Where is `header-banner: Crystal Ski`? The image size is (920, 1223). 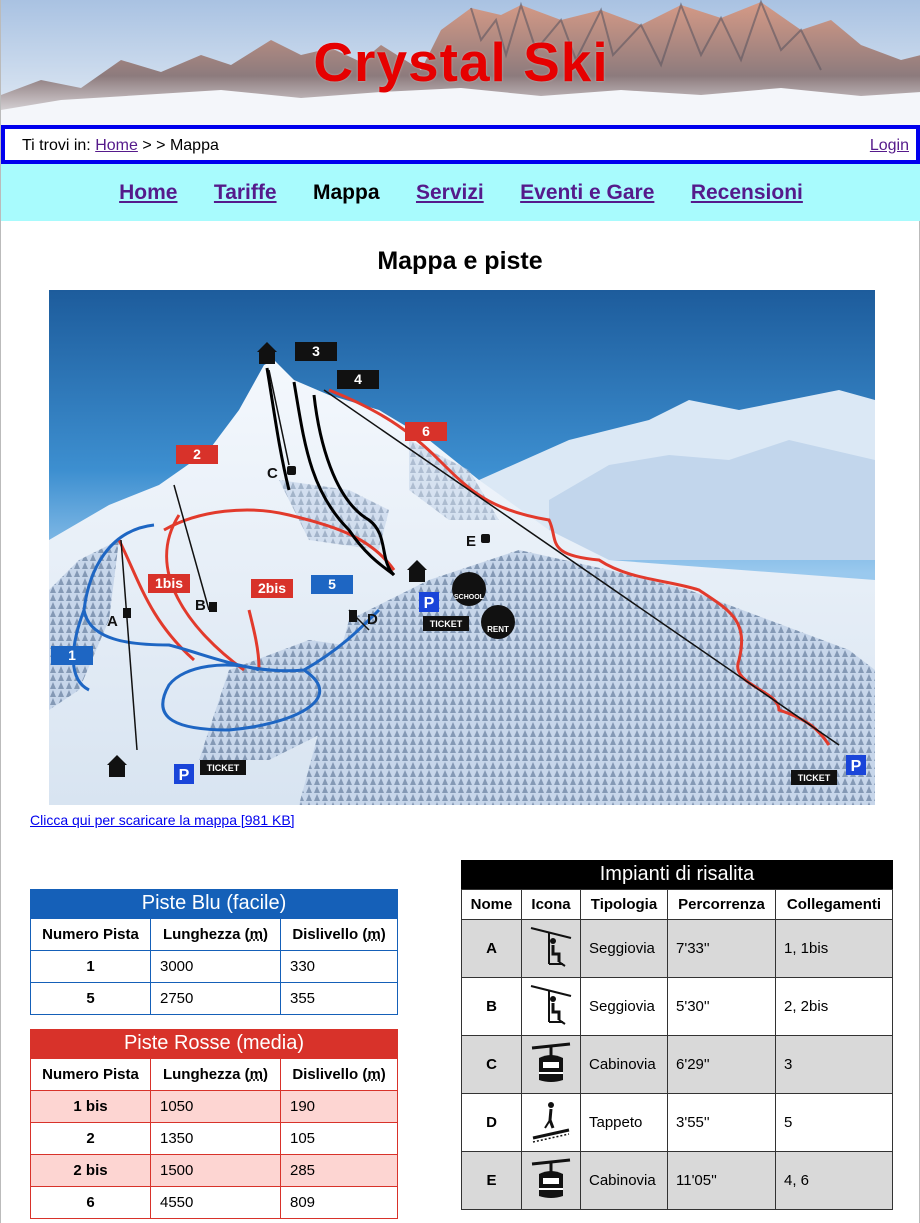
header-banner: Crystal Ski is located at coordinates (460, 62).